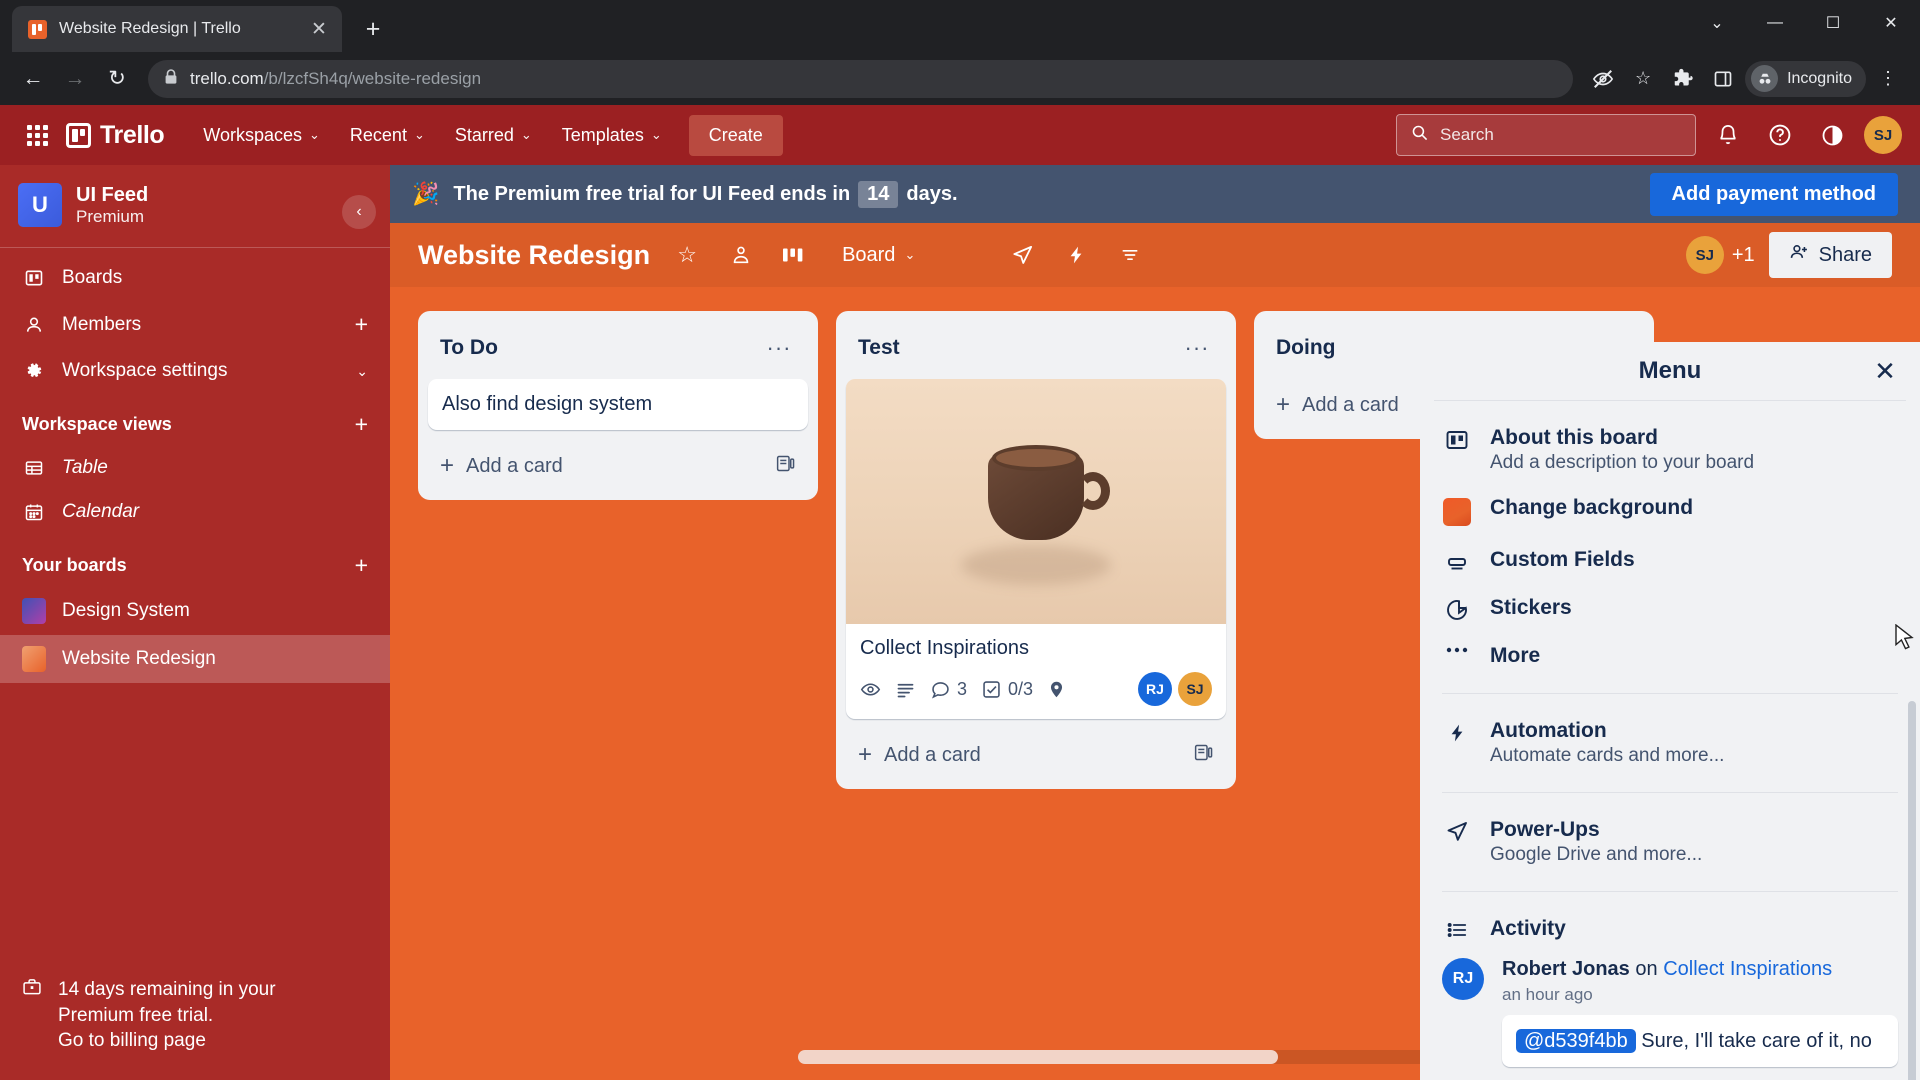 Image resolution: width=1920 pixels, height=1080 pixels. I want to click on mention-chip: @d539f4bb, so click(1576, 1041).